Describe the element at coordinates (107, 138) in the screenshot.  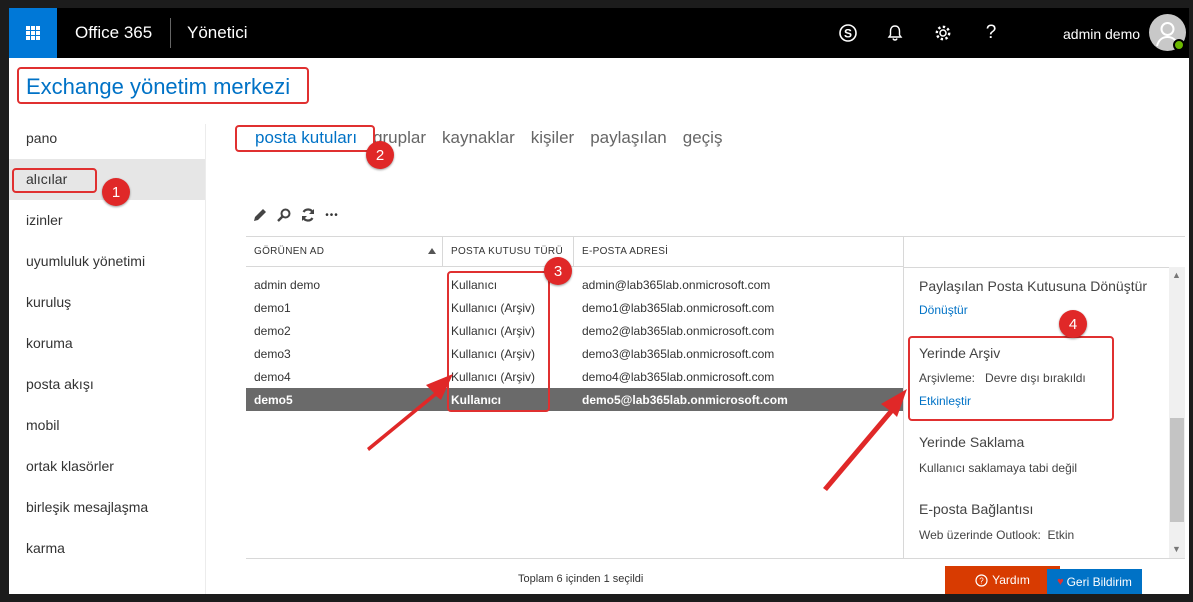
I see `nav-item-pano: pano` at that location.